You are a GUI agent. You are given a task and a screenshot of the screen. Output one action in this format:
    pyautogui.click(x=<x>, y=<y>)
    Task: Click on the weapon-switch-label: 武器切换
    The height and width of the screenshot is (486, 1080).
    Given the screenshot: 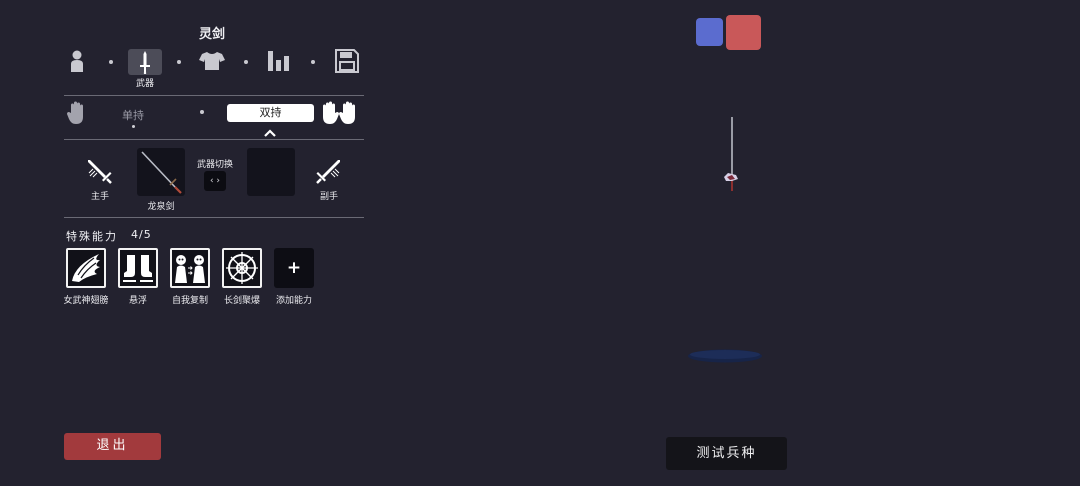 What is the action you would take?
    pyautogui.click(x=214, y=165)
    